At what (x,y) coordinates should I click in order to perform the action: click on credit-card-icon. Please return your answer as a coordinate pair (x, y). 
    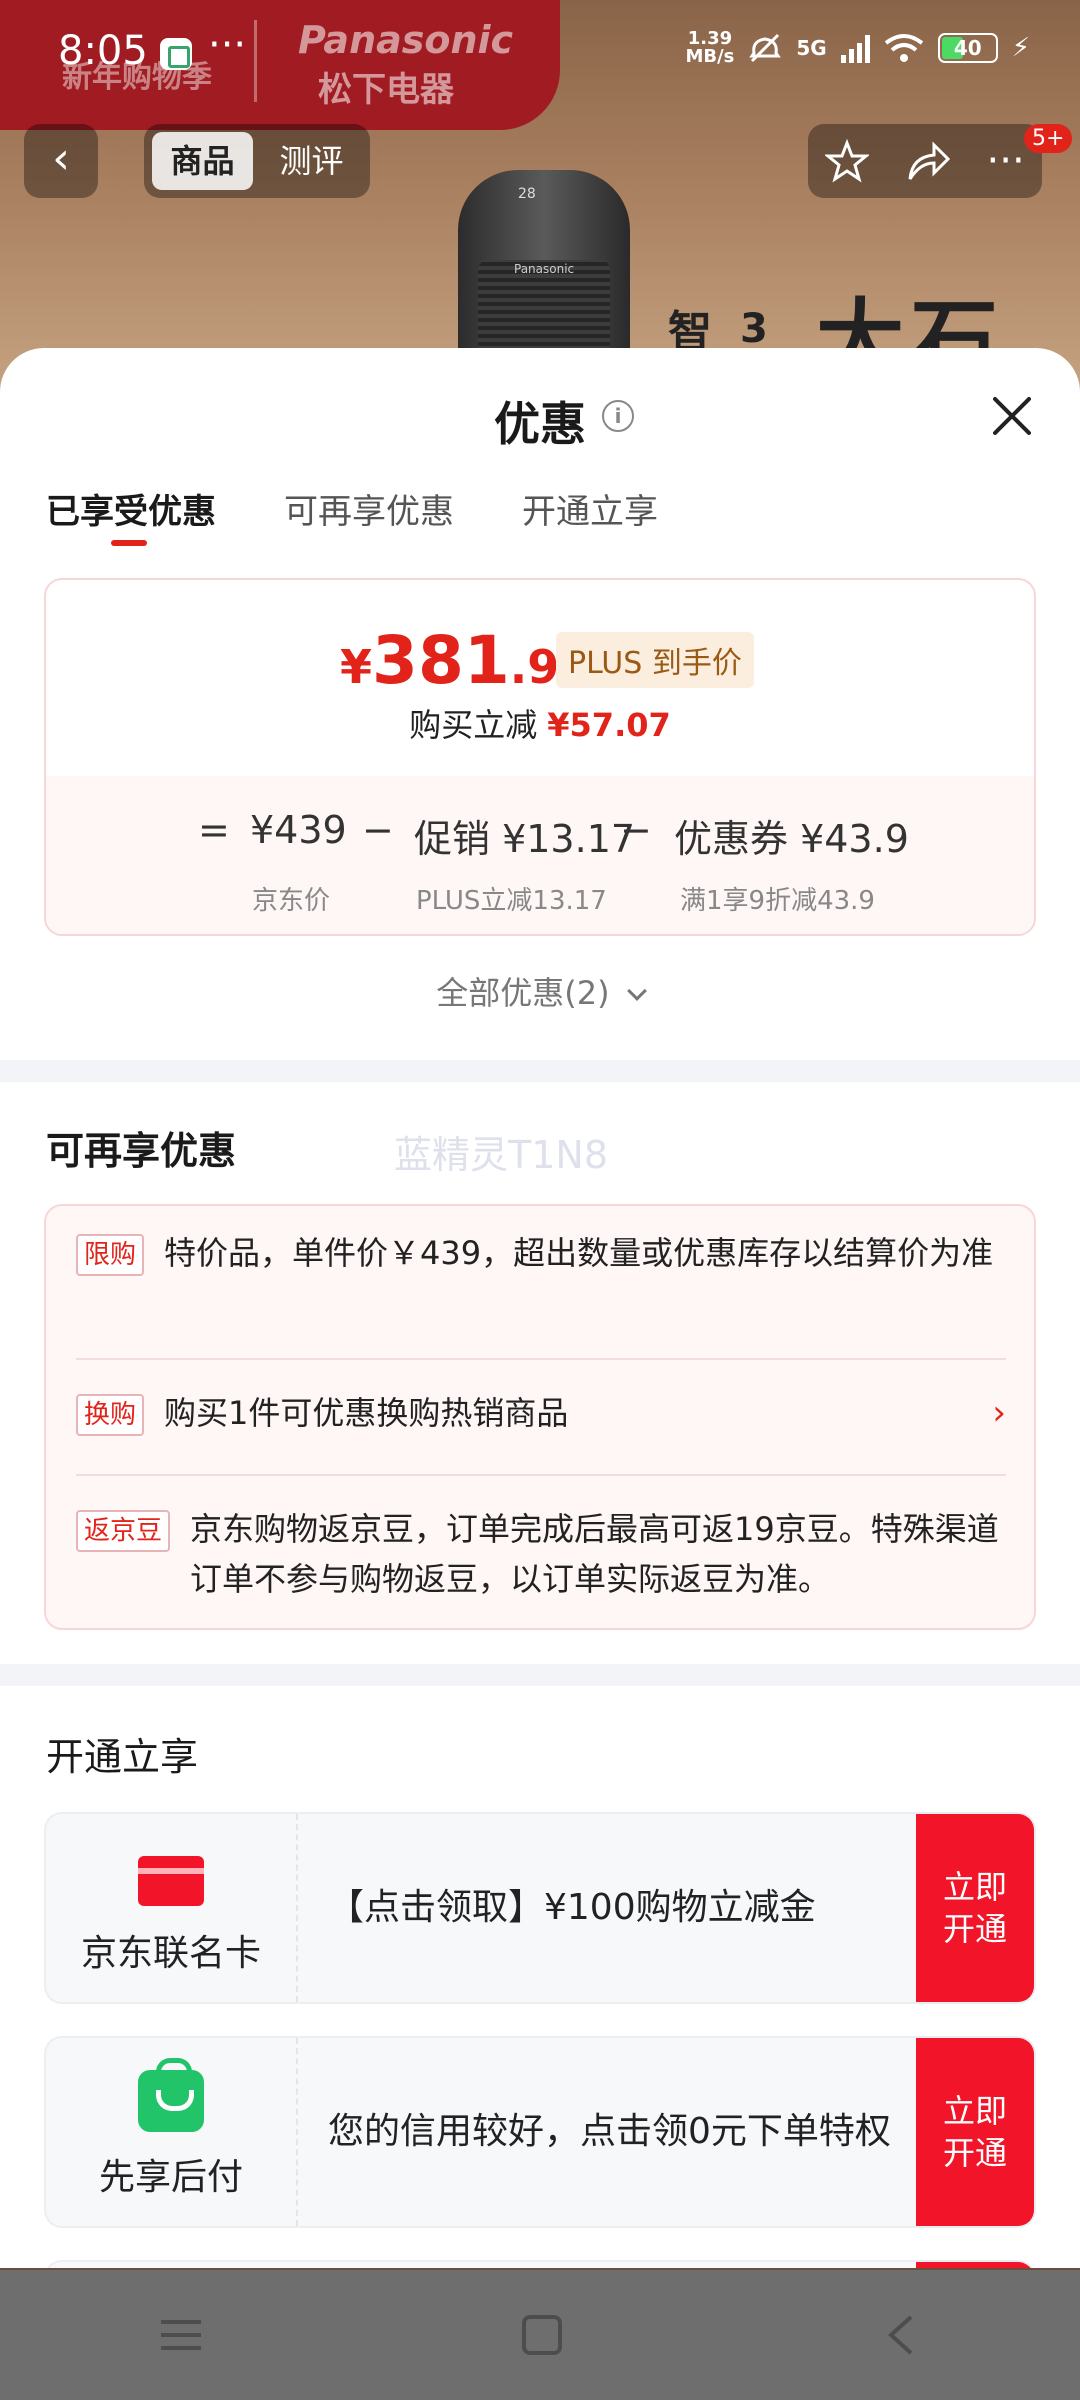
    Looking at the image, I should click on (171, 1881).